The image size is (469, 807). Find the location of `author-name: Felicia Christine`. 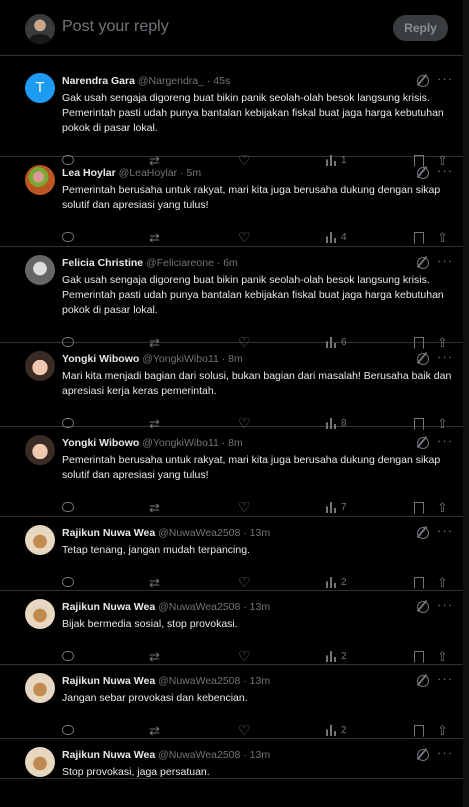

author-name: Felicia Christine is located at coordinates (102, 263).